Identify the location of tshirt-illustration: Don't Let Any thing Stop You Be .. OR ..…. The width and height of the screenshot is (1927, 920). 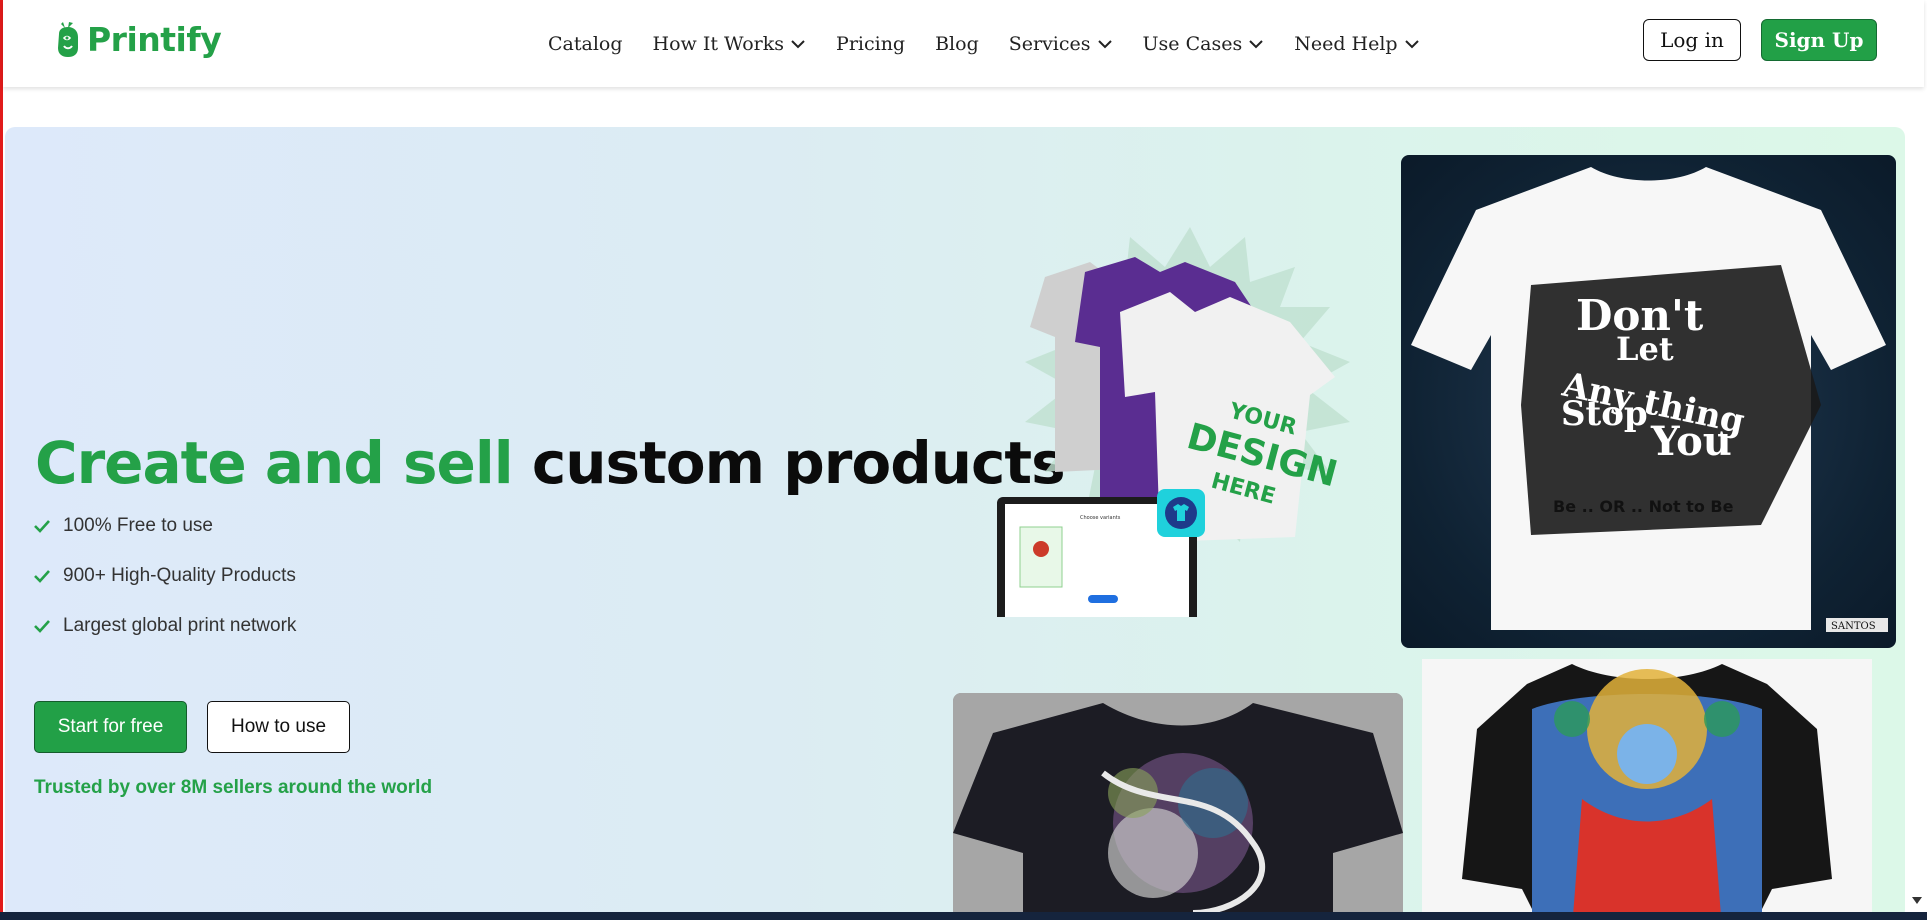
(1649, 399).